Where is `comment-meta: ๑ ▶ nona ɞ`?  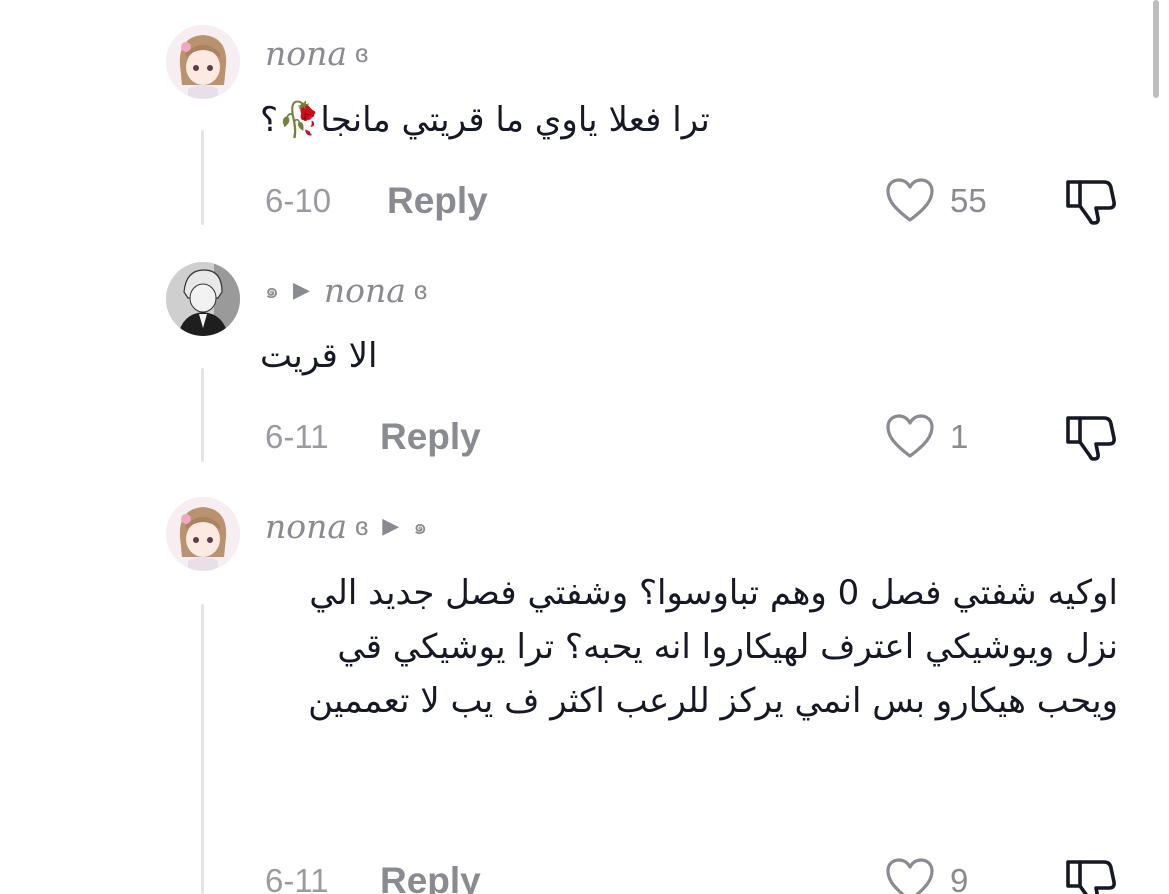 comment-meta: ๑ ▶ nona ɞ is located at coordinates (346, 290).